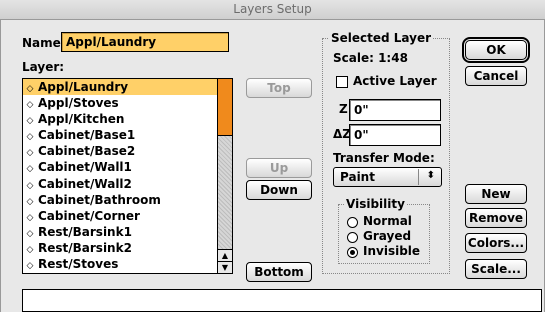 This screenshot has height=312, width=545. I want to click on visibility-grayed-label: Grayed, so click(387, 236).